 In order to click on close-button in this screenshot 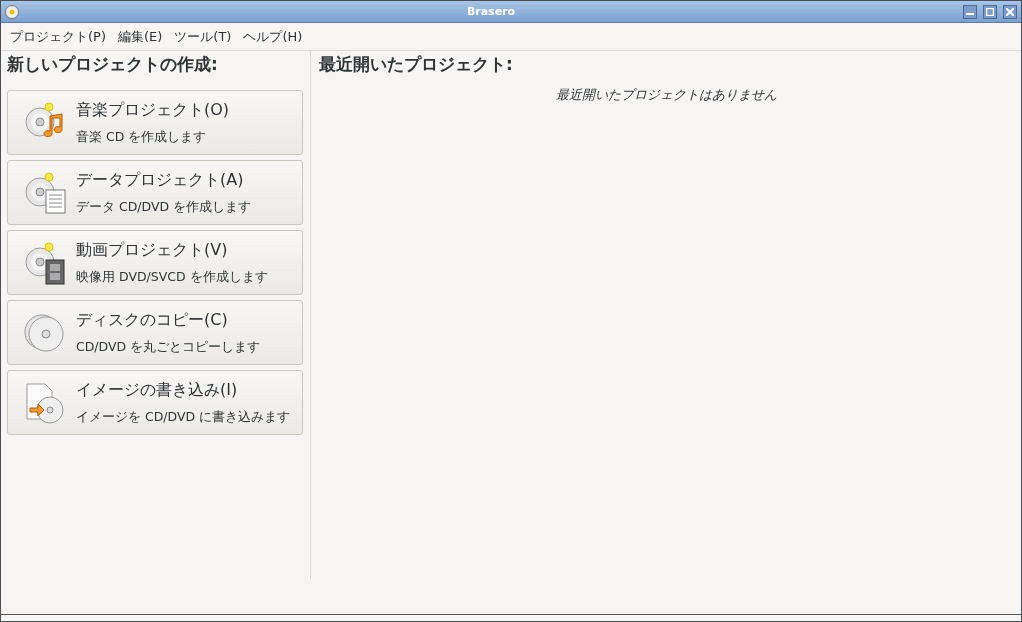, I will do `click(1010, 11)`.